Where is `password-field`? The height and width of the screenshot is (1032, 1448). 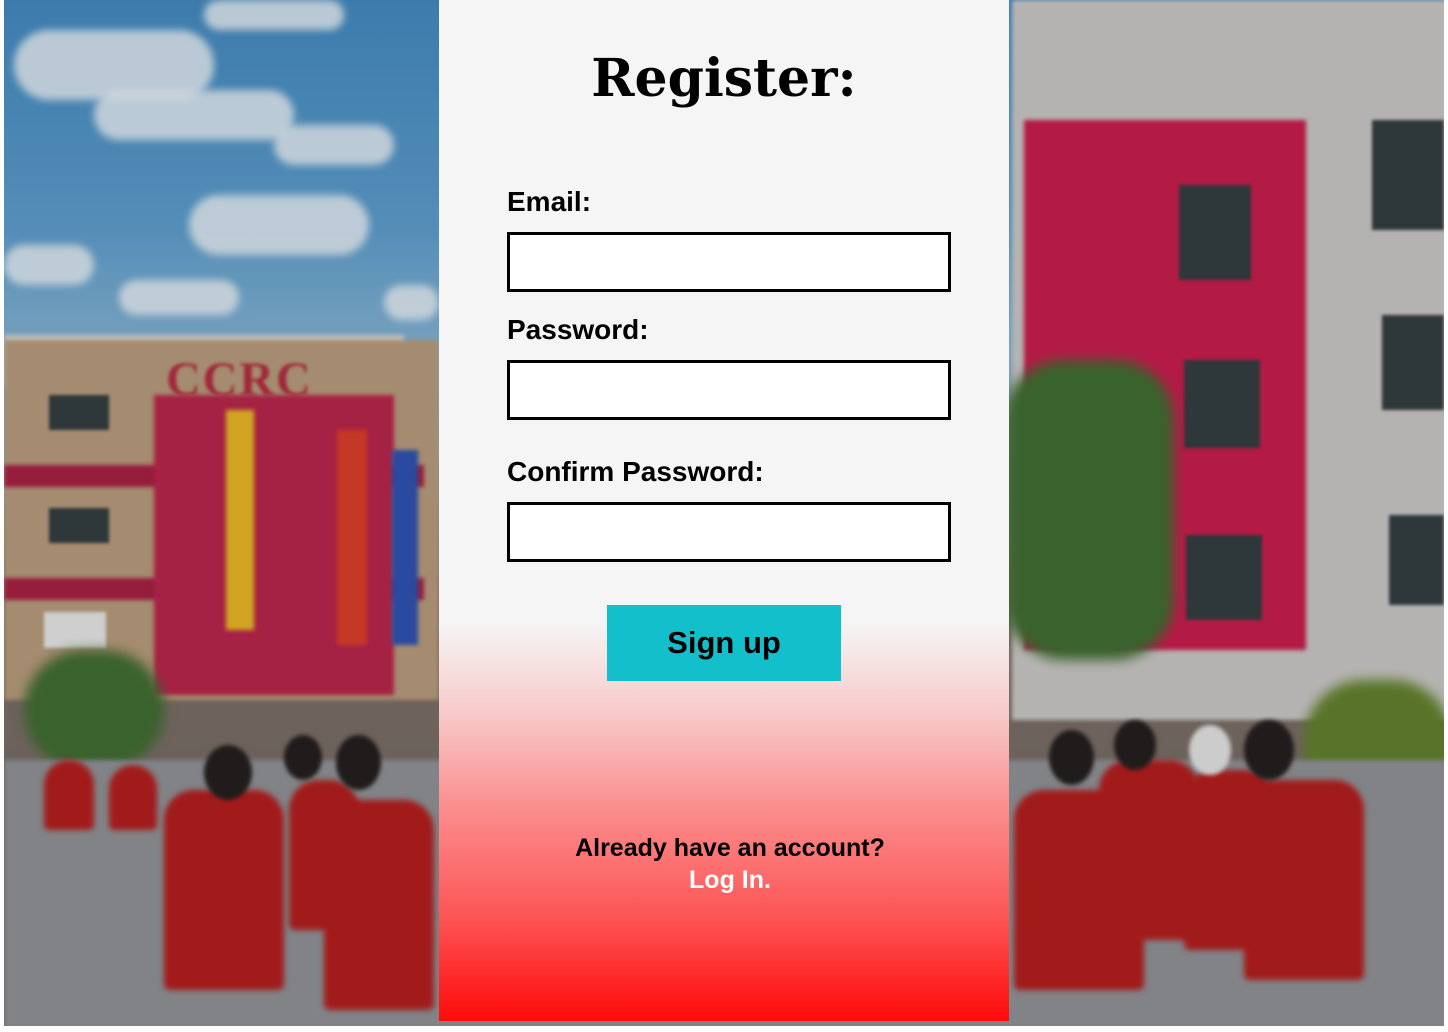 password-field is located at coordinates (729, 390).